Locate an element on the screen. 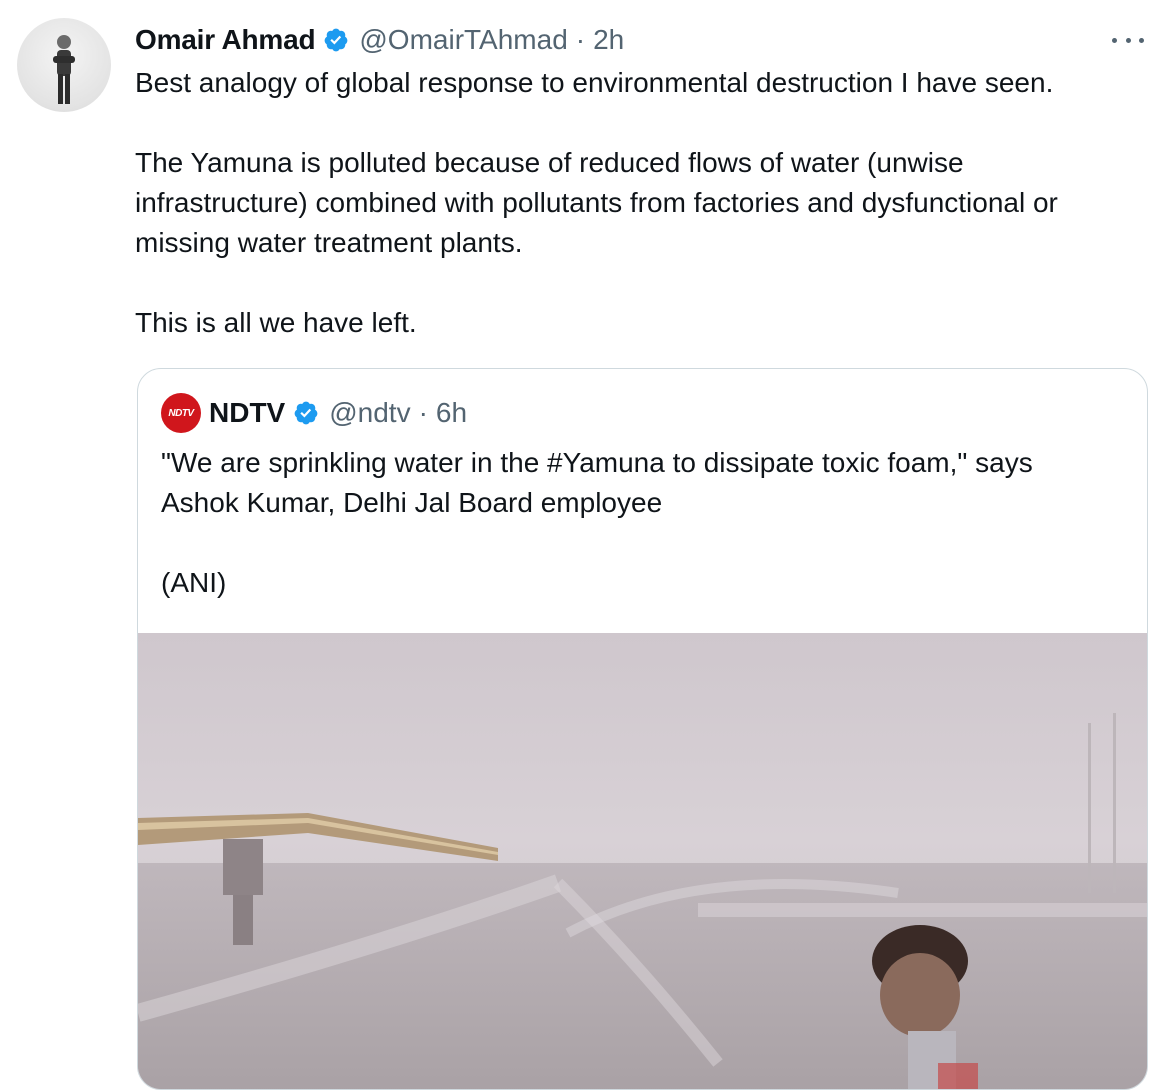  author-avatar is located at coordinates (64, 65).